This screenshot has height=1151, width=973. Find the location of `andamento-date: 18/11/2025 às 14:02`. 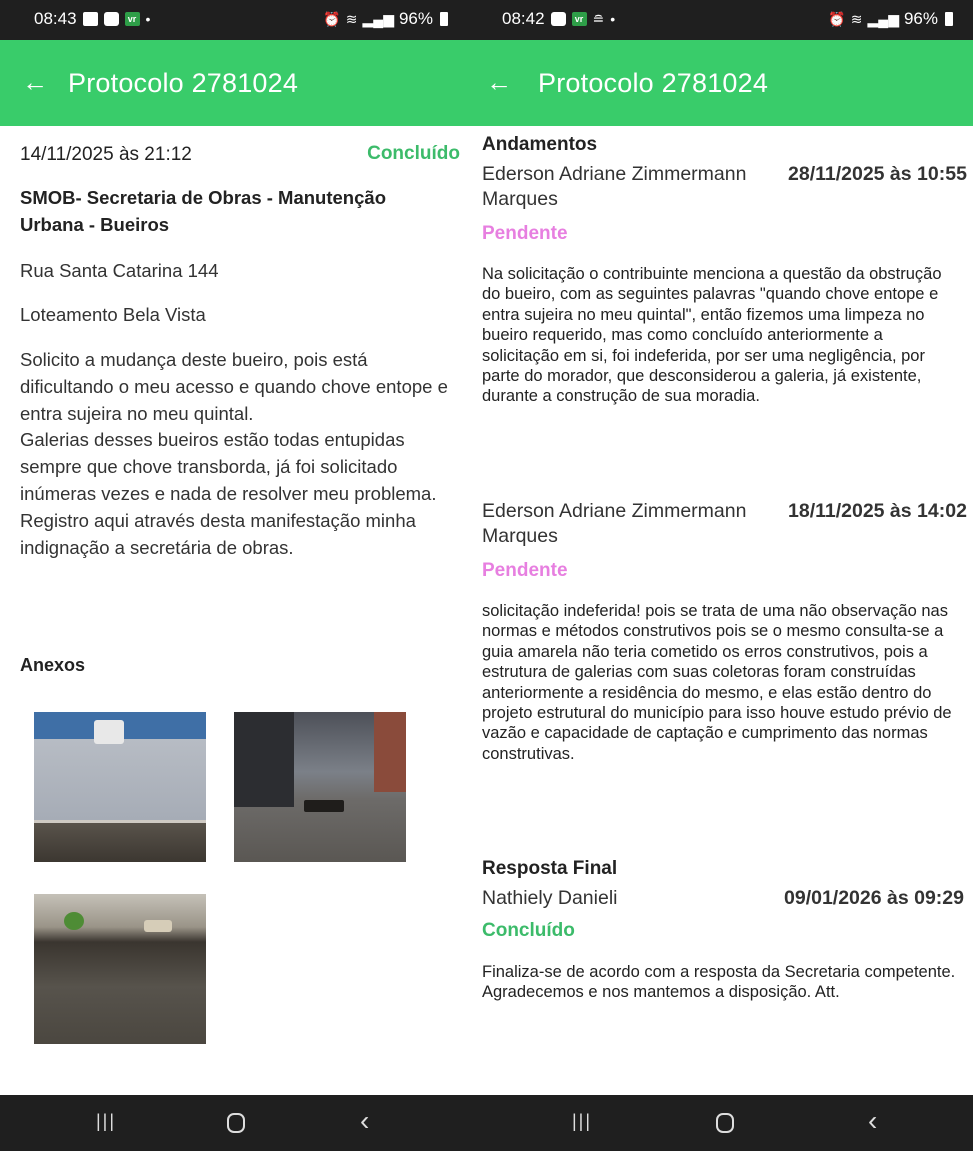

andamento-date: 18/11/2025 às 14:02 is located at coordinates (877, 511).